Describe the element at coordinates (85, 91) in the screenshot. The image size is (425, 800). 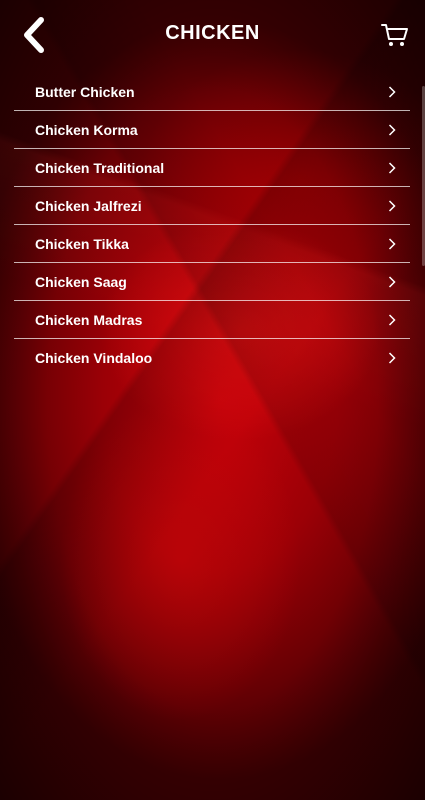
I see `menu-item-label: Butter Chicken` at that location.